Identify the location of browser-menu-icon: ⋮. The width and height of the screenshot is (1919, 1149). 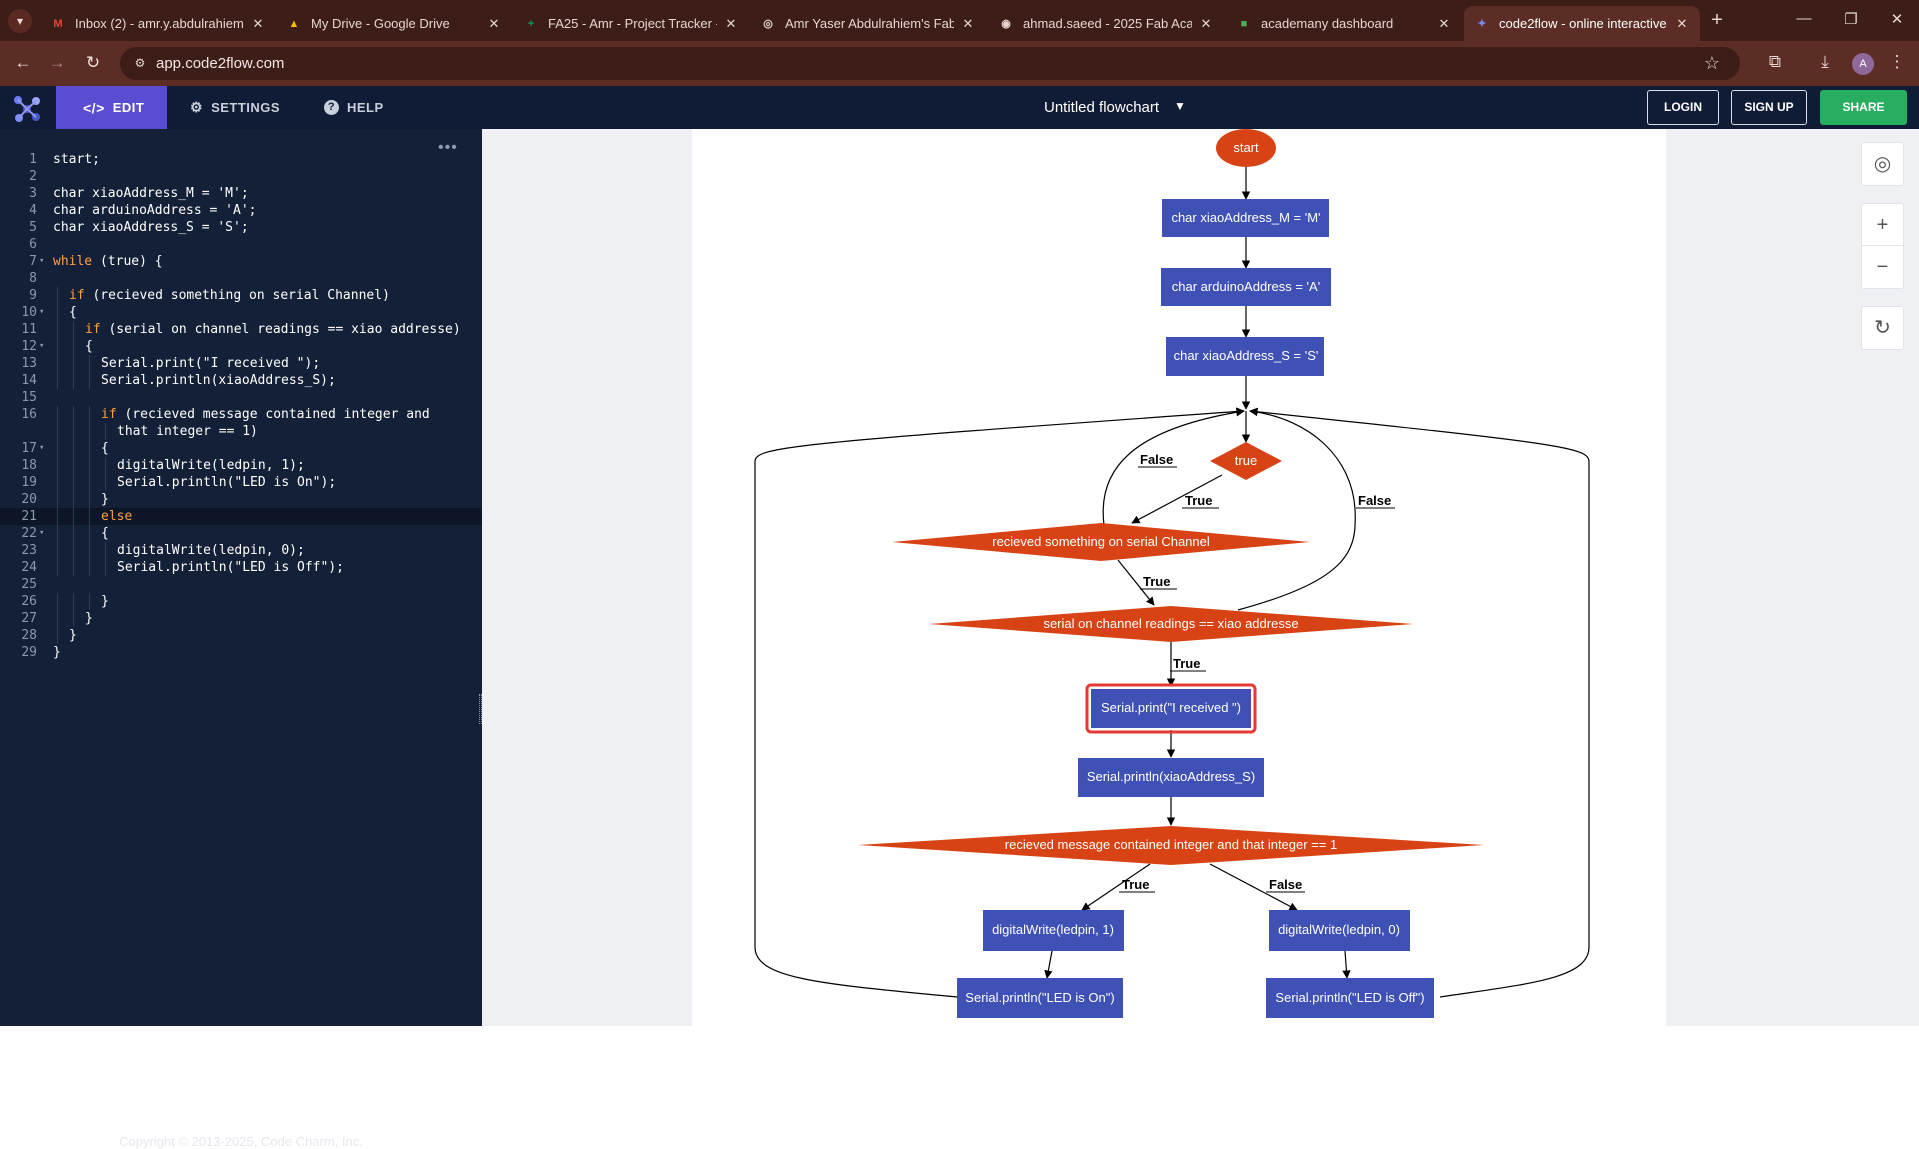
(1897, 62).